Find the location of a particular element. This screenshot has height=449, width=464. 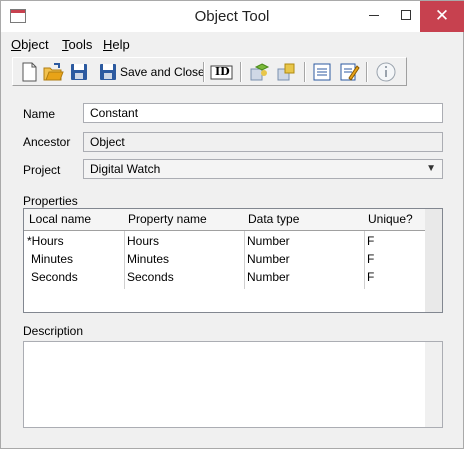

close-icon: ✕ is located at coordinates (442, 15).